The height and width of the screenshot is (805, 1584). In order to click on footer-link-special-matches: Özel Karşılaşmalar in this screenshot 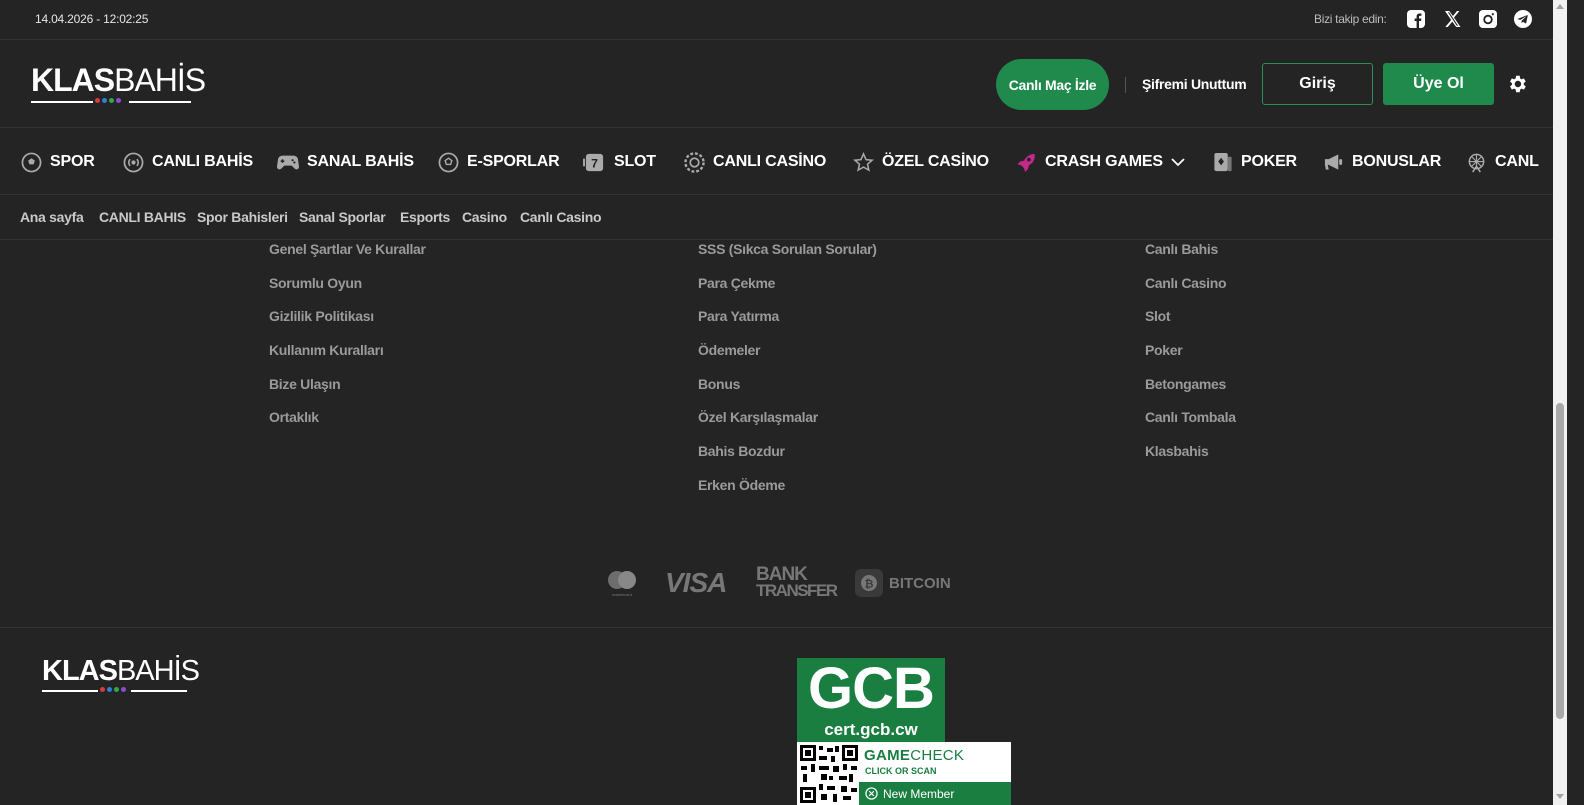, I will do `click(758, 417)`.